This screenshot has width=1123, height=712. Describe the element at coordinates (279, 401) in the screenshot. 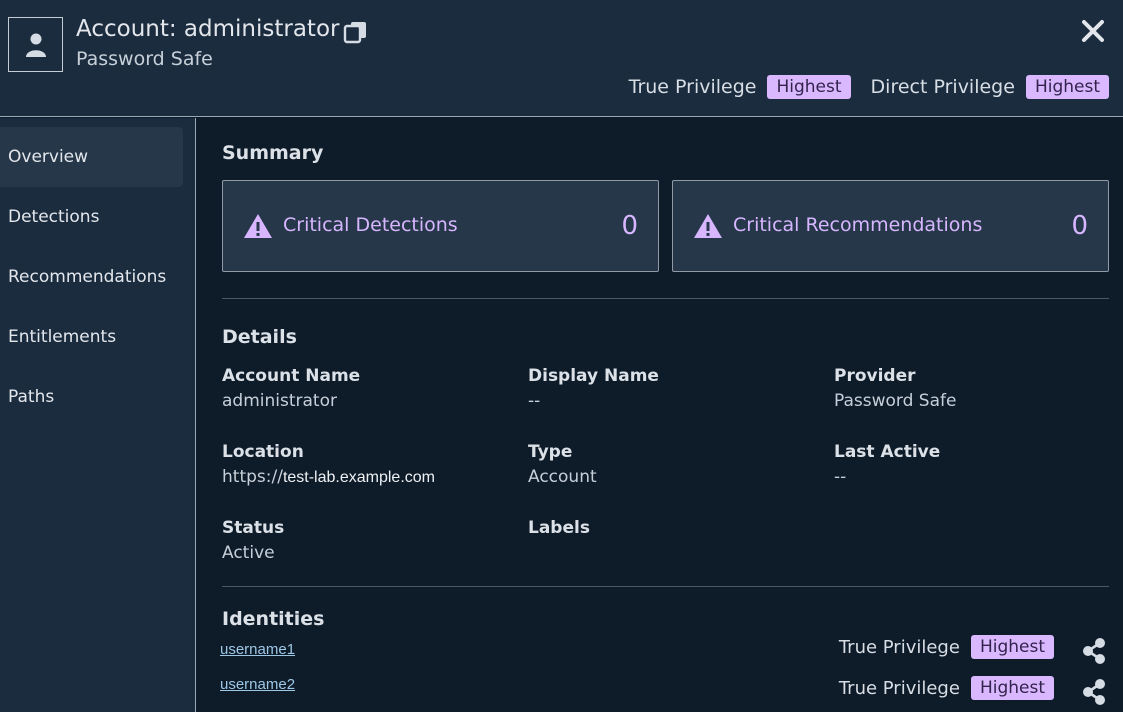

I see `account-name-value: administrator` at that location.